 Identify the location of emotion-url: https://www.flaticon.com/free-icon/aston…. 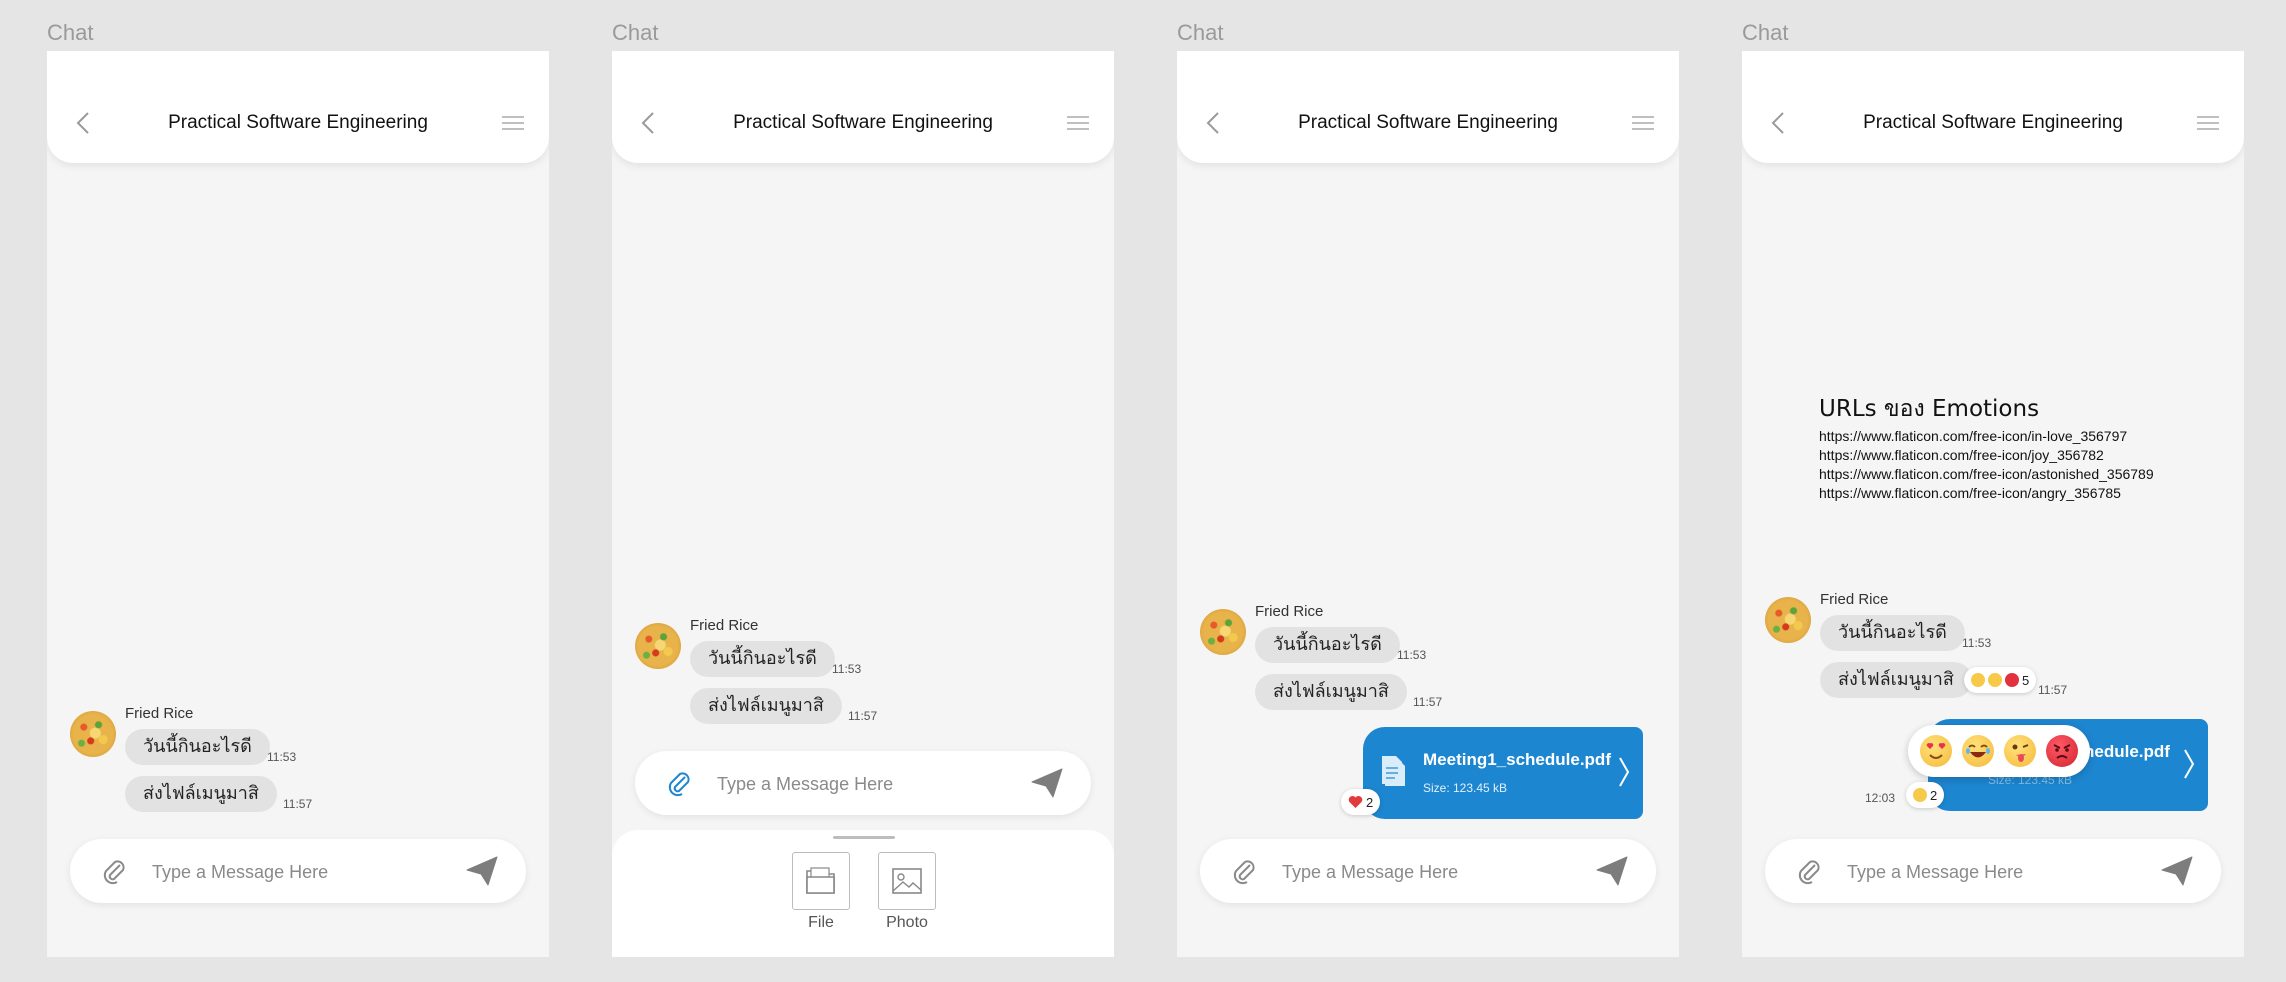
(1986, 474).